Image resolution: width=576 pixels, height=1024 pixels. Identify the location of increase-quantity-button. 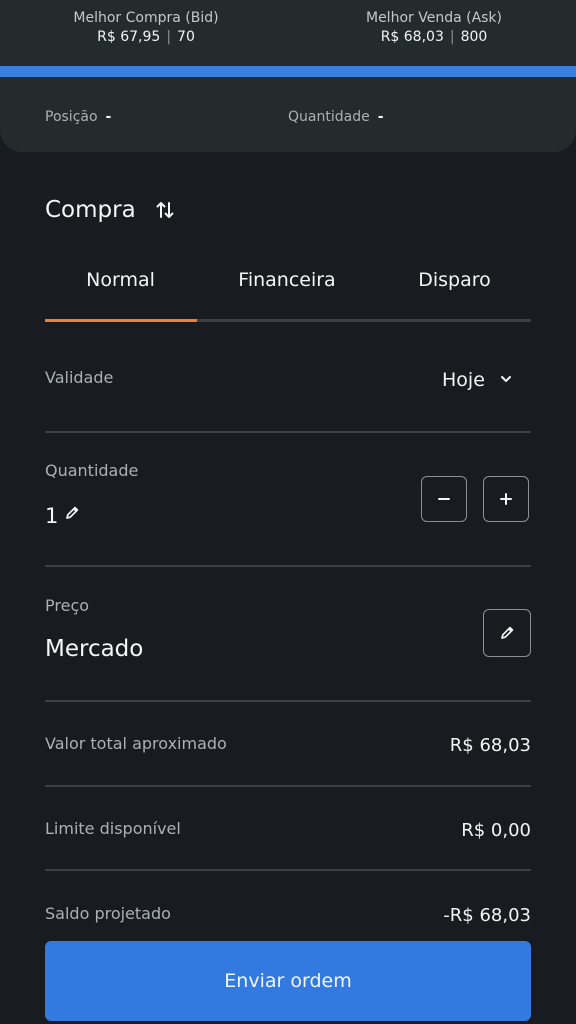
(506, 499).